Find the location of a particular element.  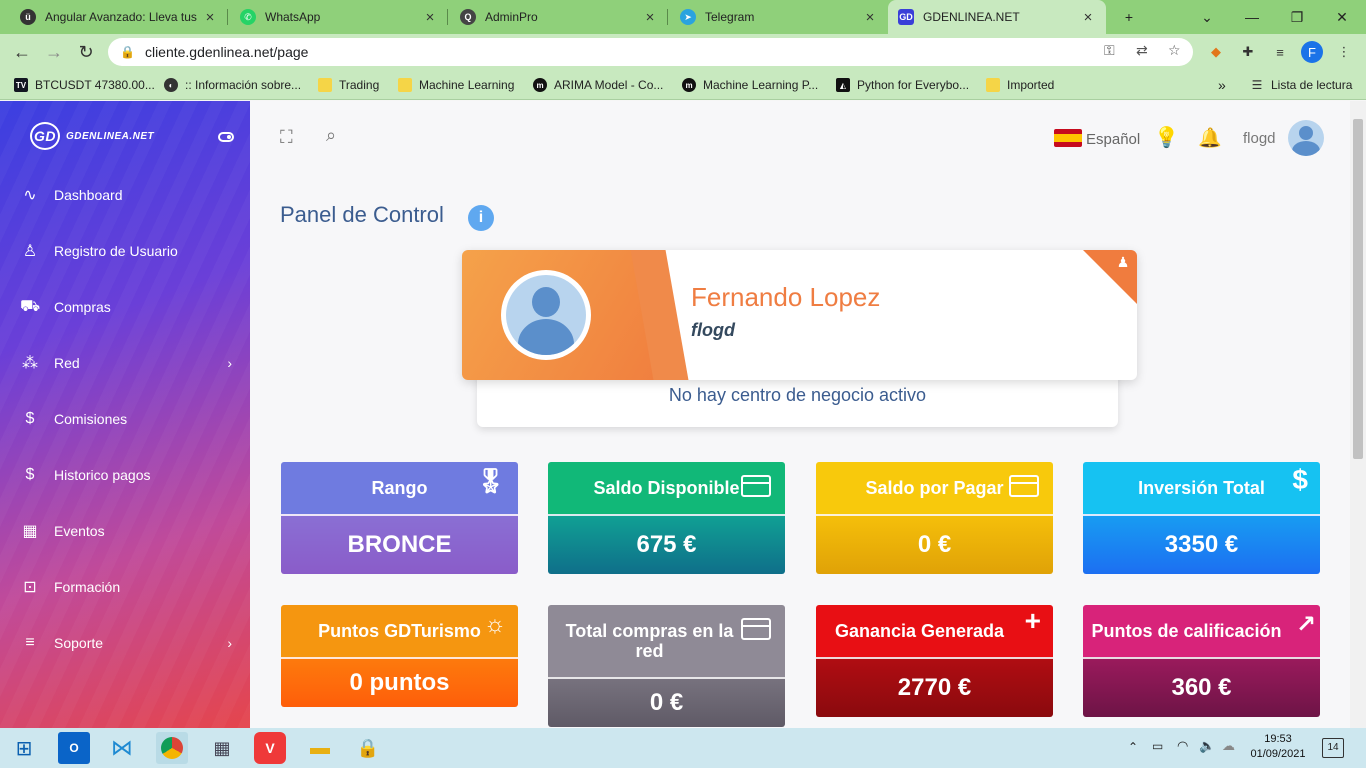

sidebar-item-soporte: ≡ Soporte › is located at coordinates (125, 643).